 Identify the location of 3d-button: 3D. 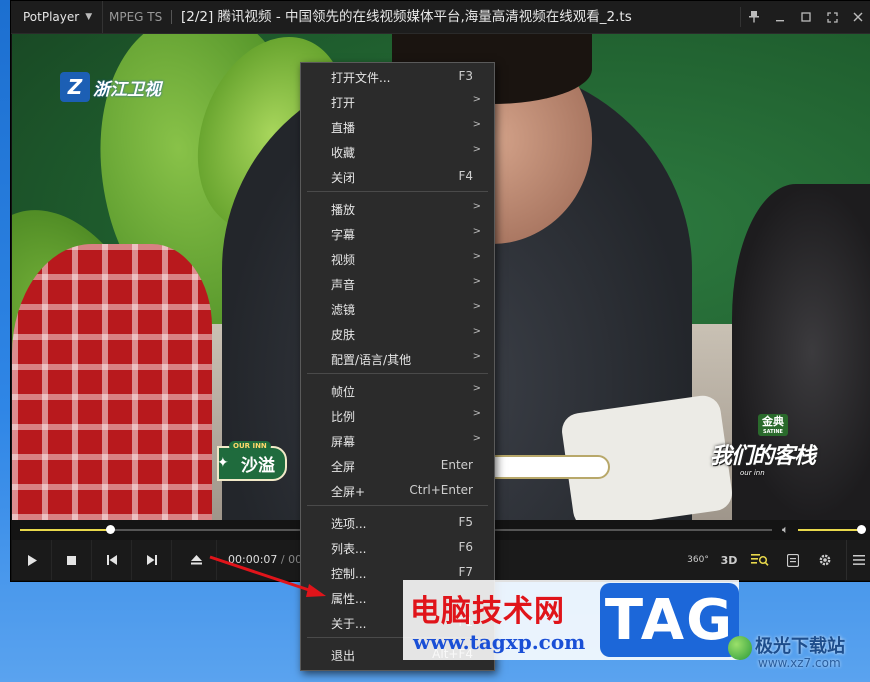
(729, 560).